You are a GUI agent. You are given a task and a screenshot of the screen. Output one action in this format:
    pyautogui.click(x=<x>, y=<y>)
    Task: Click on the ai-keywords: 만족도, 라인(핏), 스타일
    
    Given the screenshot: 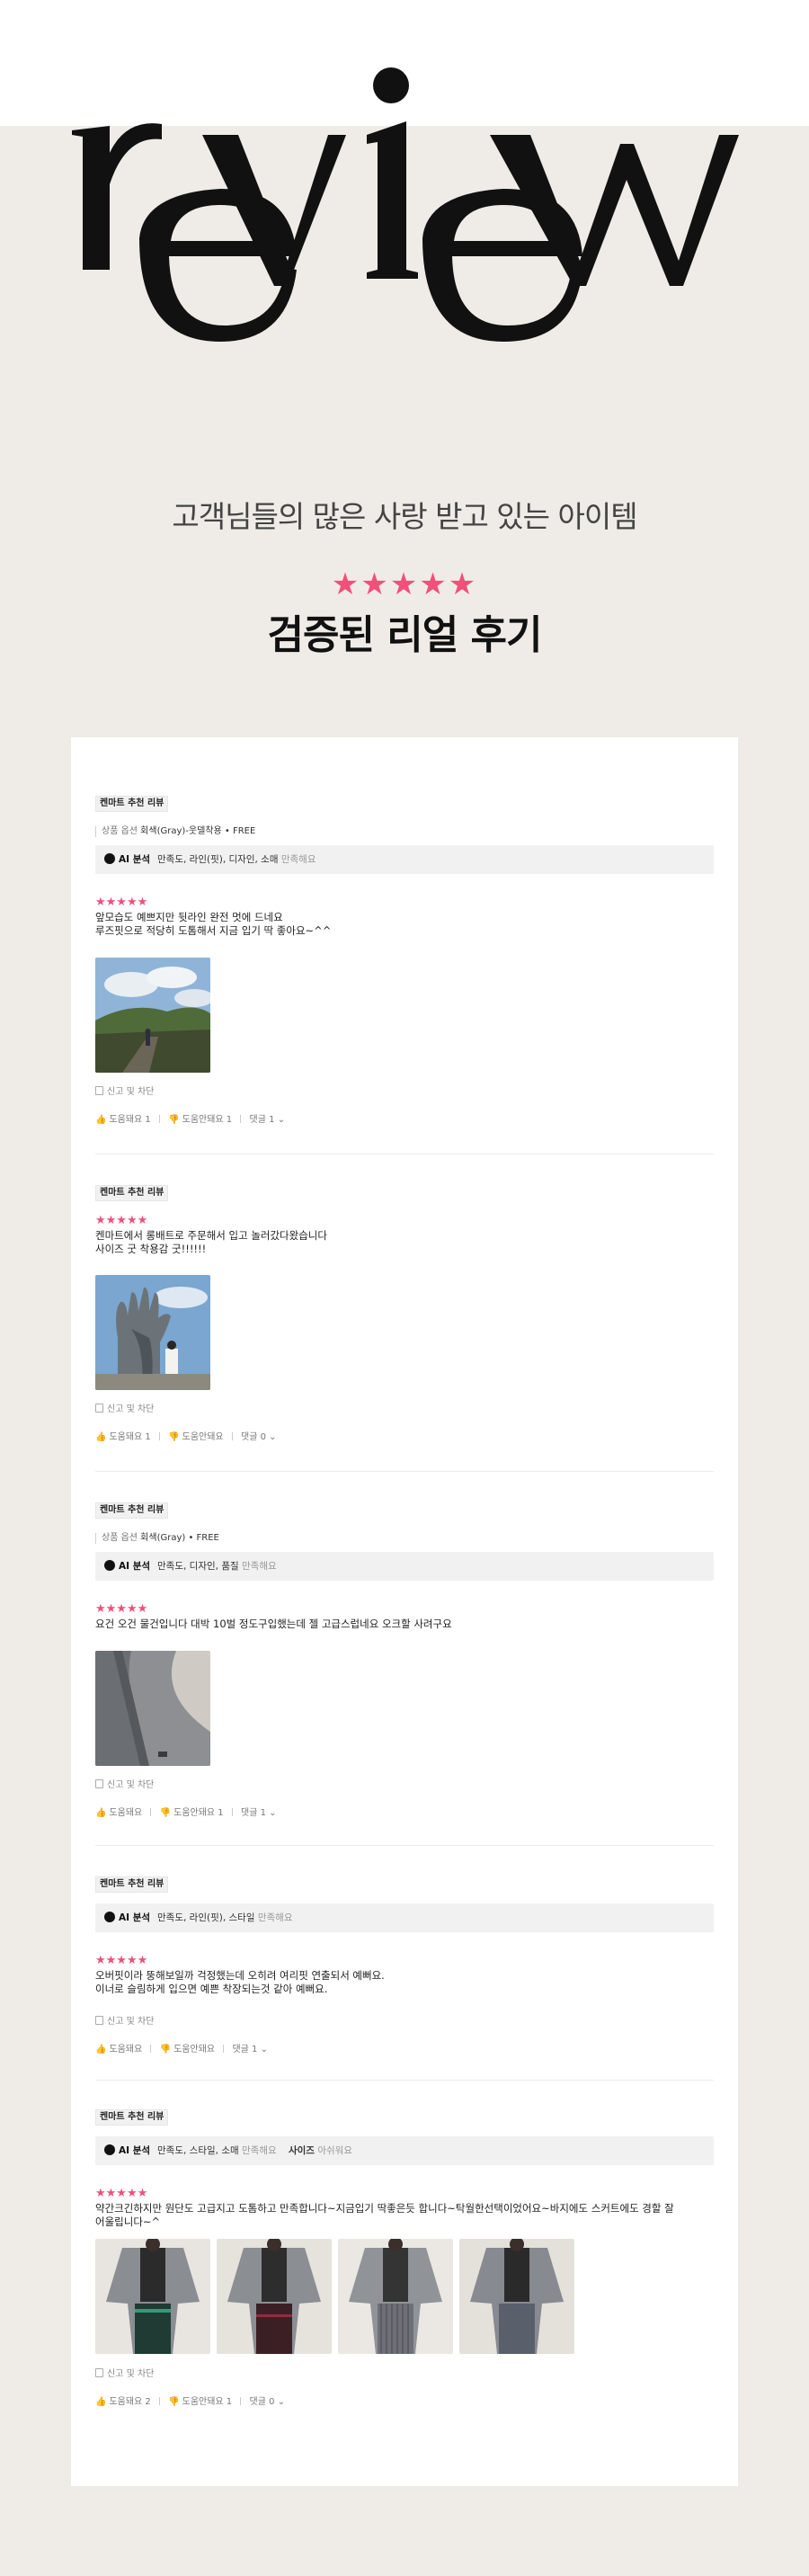 What is the action you would take?
    pyautogui.click(x=206, y=1918)
    